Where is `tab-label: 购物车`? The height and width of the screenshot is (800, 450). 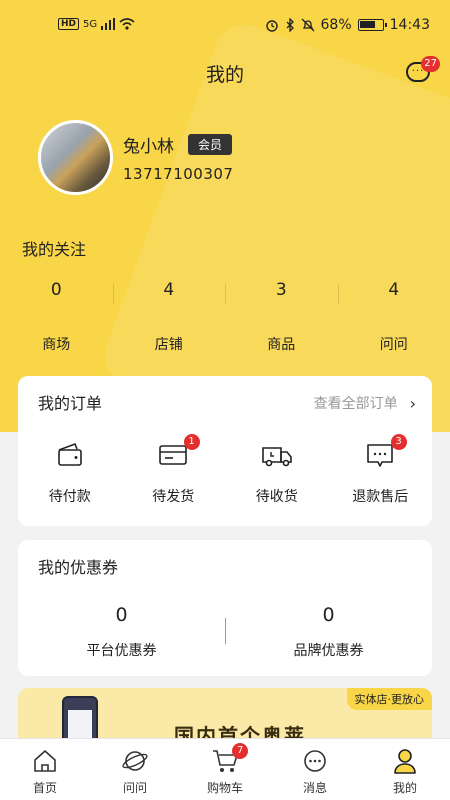 tab-label: 购物车 is located at coordinates (224, 788).